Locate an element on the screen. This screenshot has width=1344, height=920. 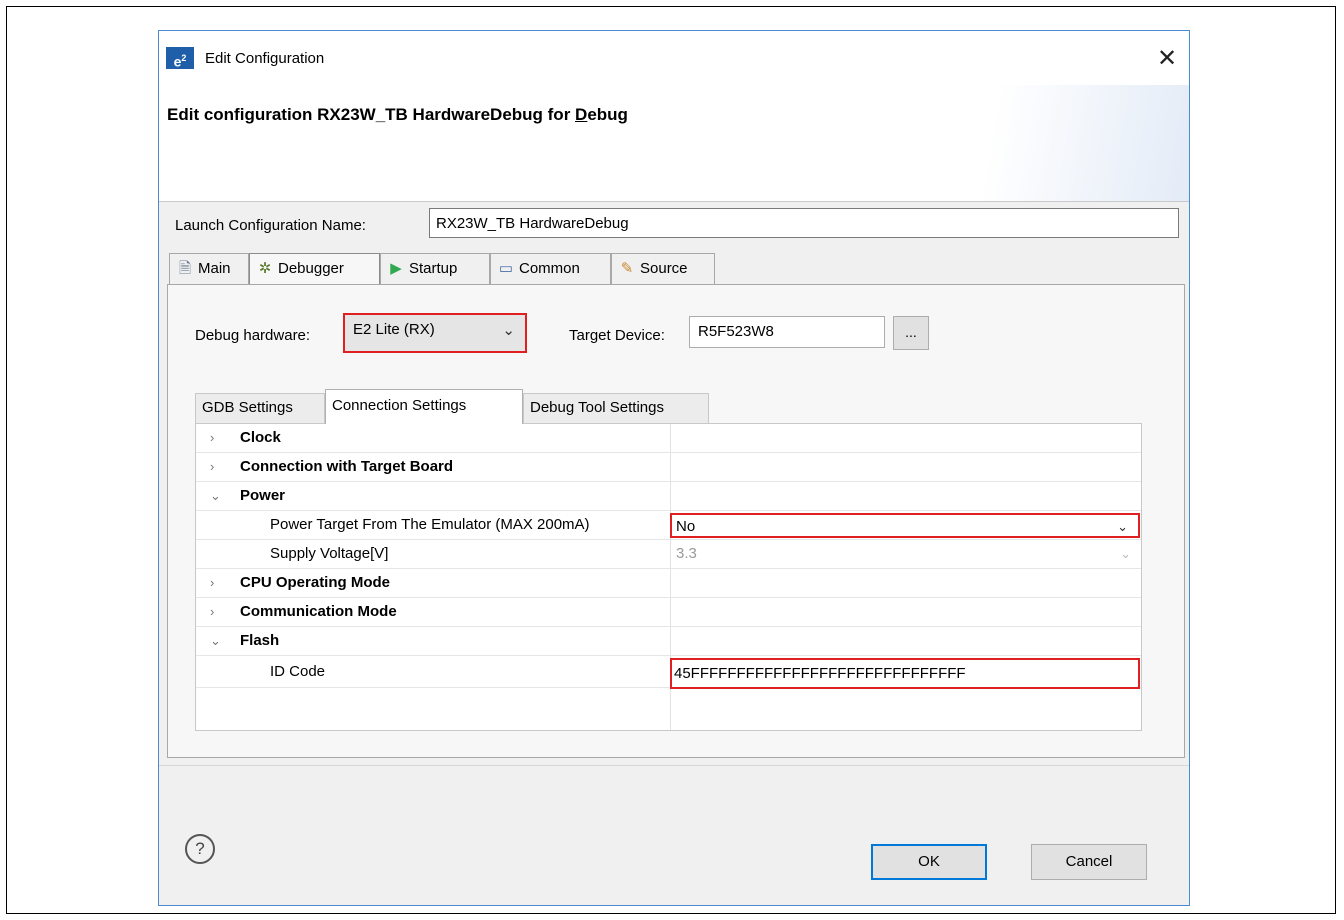
debug-hardware-select: E2 Lite (RX) ⌄ is located at coordinates (435, 333).